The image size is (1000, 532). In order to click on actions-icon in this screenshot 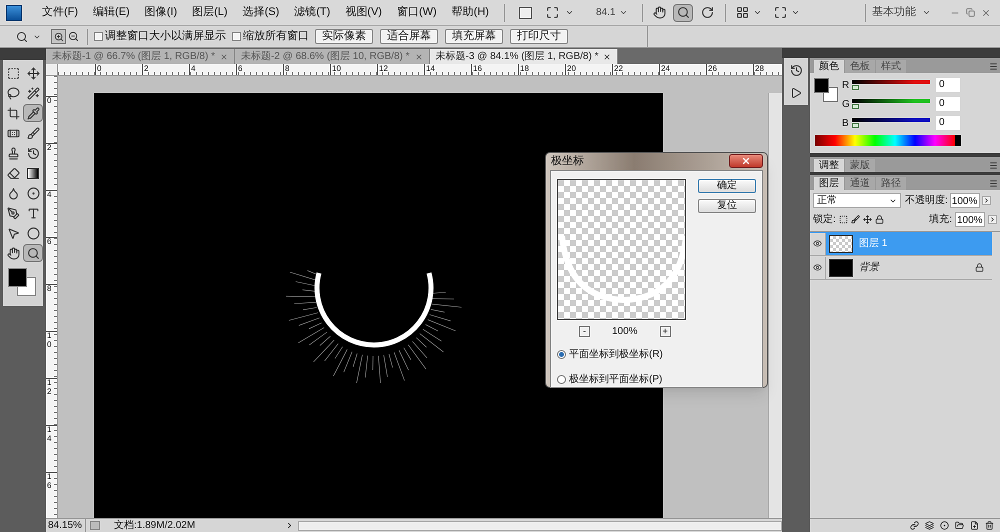, I will do `click(796, 93)`.